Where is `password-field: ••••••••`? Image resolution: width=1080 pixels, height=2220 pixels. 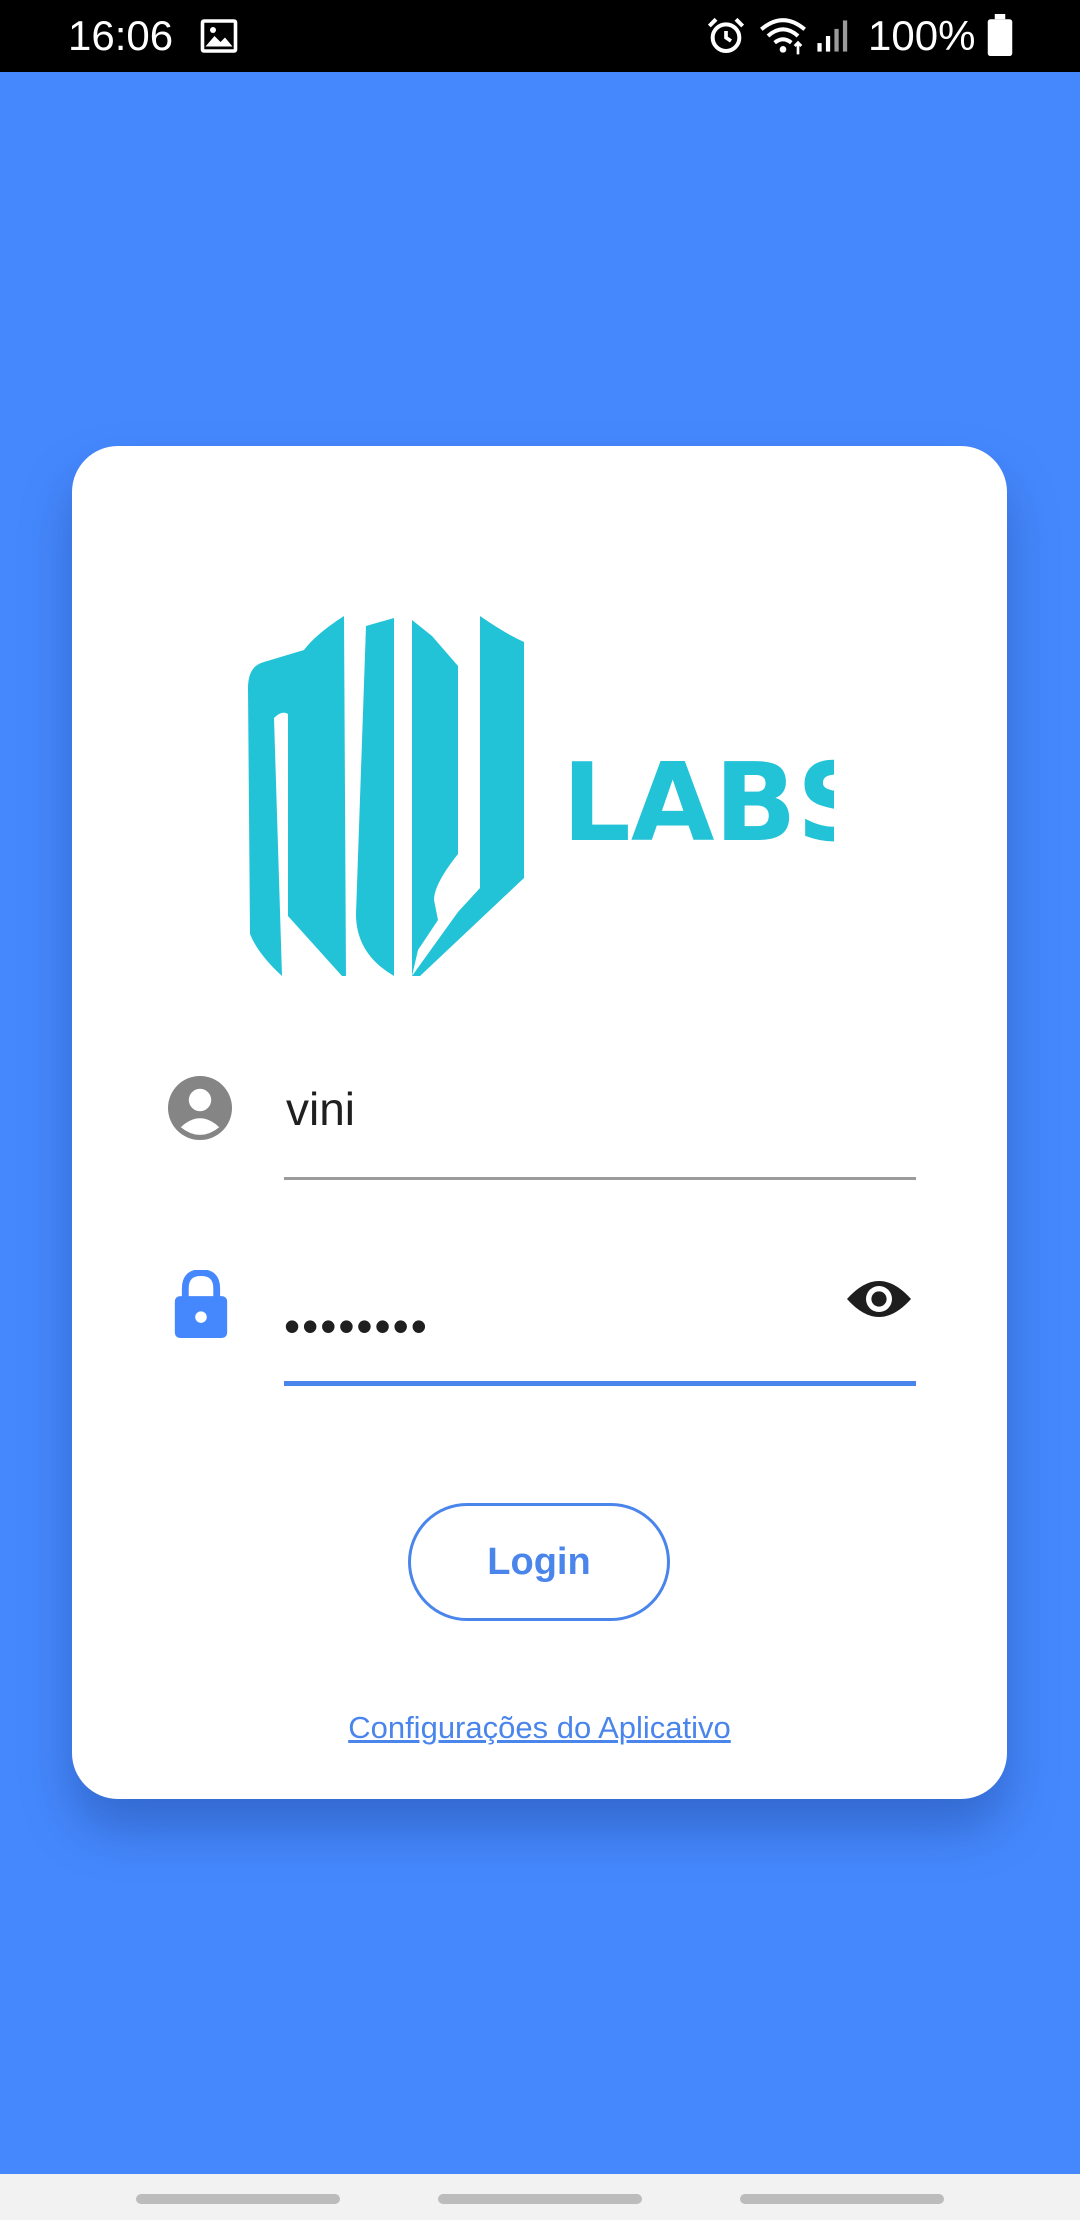
password-field: •••••••• is located at coordinates (600, 1329).